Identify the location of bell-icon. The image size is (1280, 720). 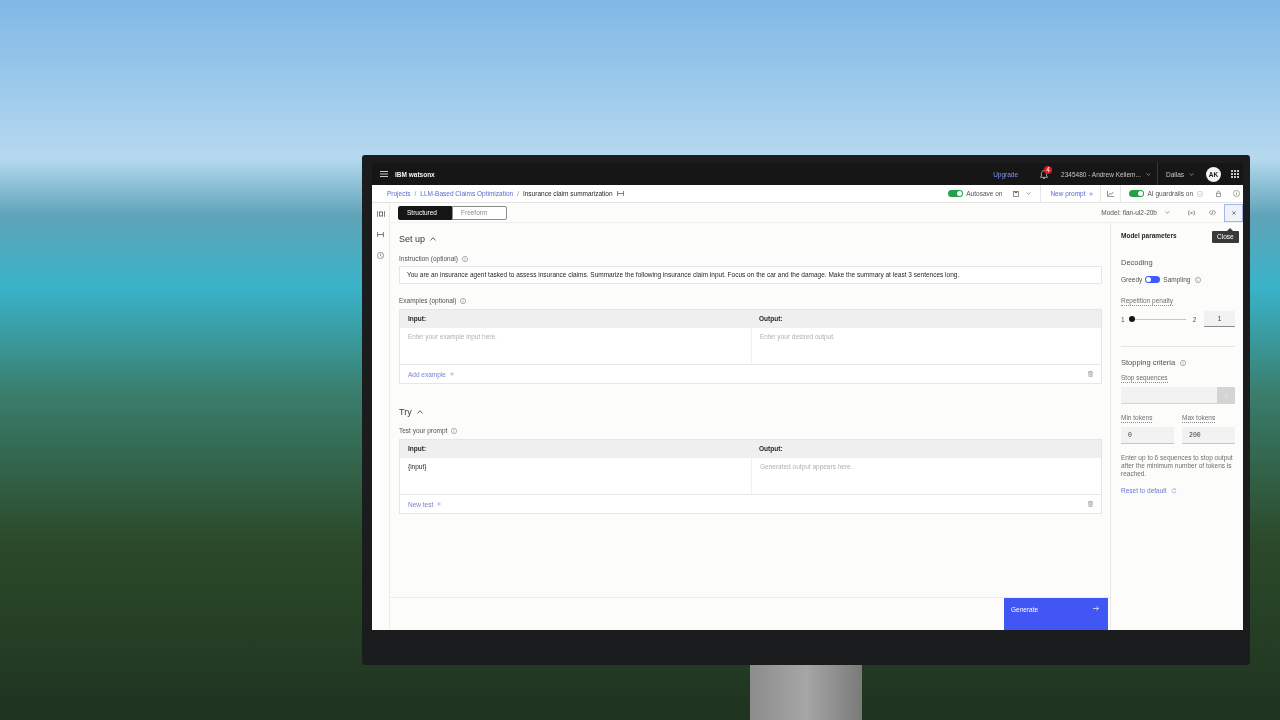
(1044, 174).